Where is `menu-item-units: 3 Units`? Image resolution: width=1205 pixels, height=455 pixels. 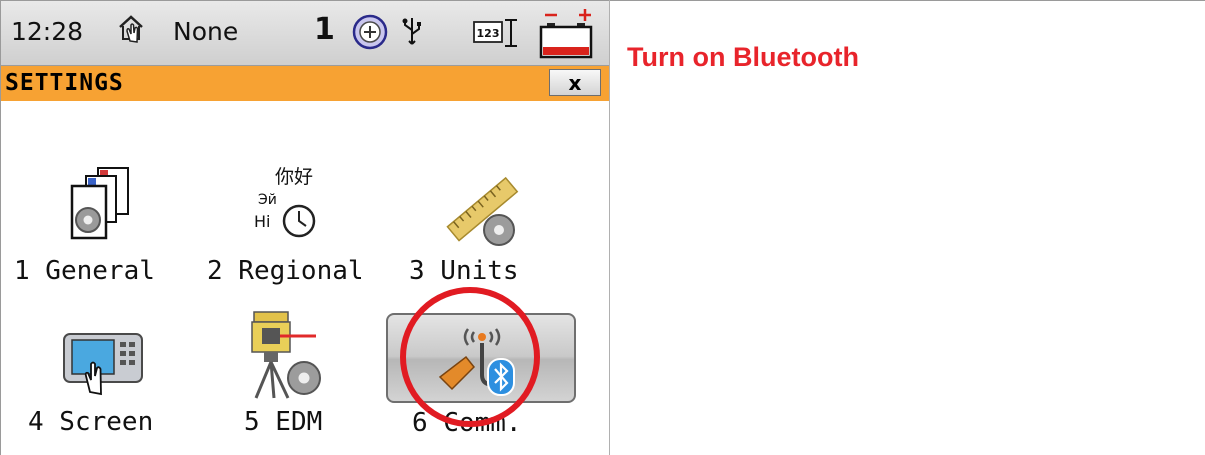
menu-item-units: 3 Units is located at coordinates (485, 225).